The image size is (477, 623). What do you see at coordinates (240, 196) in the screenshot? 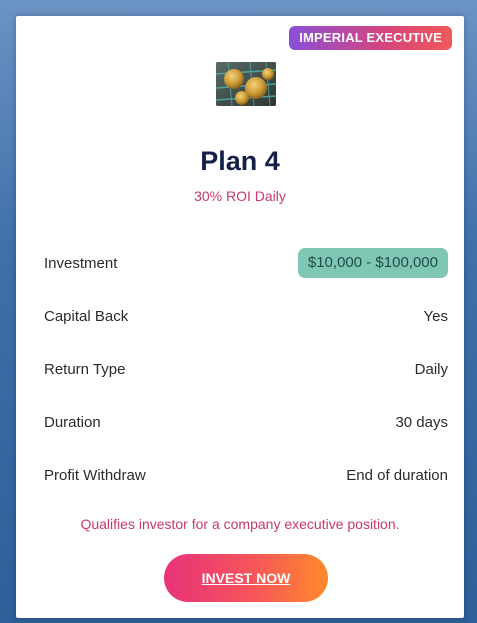
I see `plan-roi: 30% ROI Daily` at bounding box center [240, 196].